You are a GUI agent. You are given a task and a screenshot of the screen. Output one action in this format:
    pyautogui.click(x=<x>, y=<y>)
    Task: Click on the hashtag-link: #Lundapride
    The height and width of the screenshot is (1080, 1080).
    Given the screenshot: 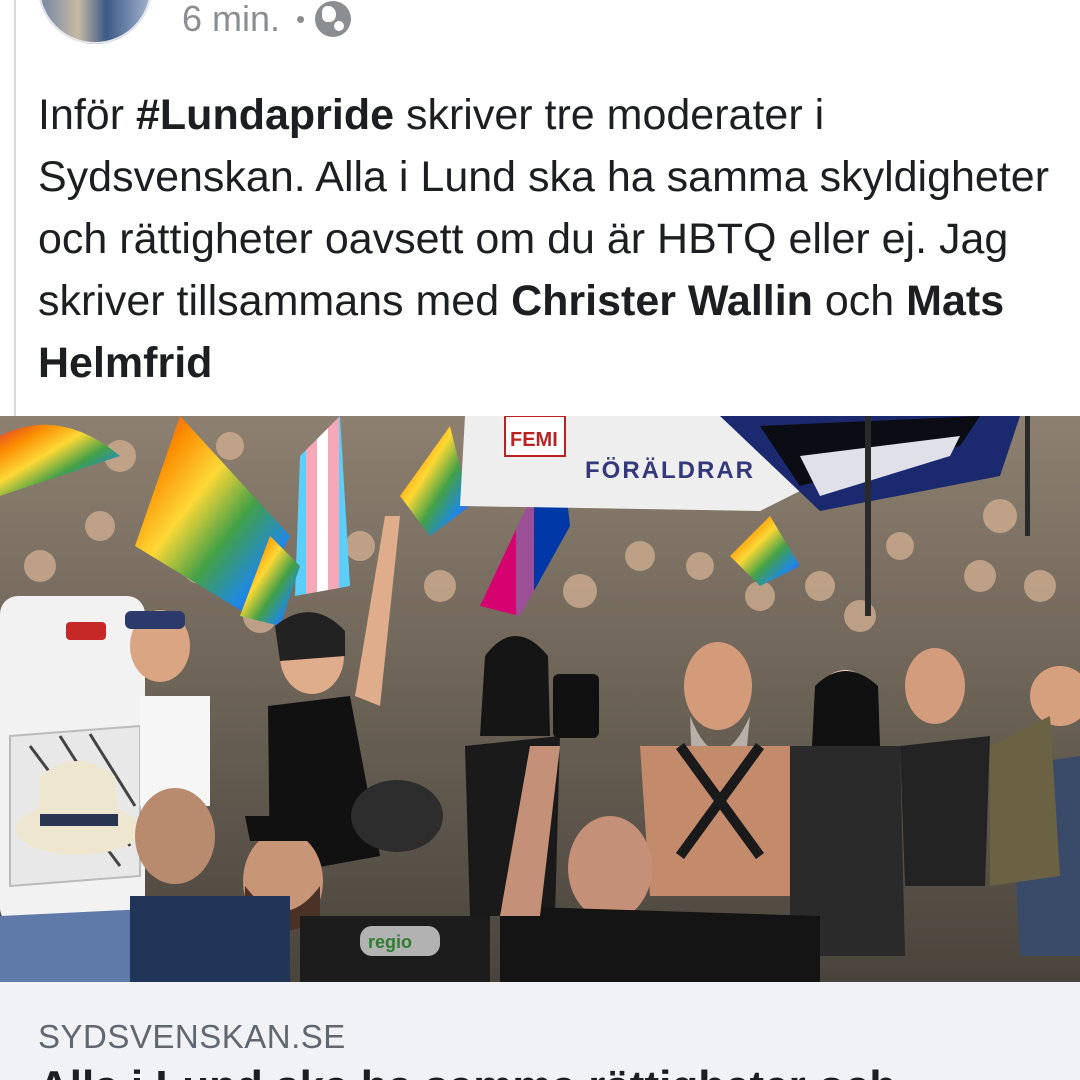 What is the action you would take?
    pyautogui.click(x=265, y=115)
    